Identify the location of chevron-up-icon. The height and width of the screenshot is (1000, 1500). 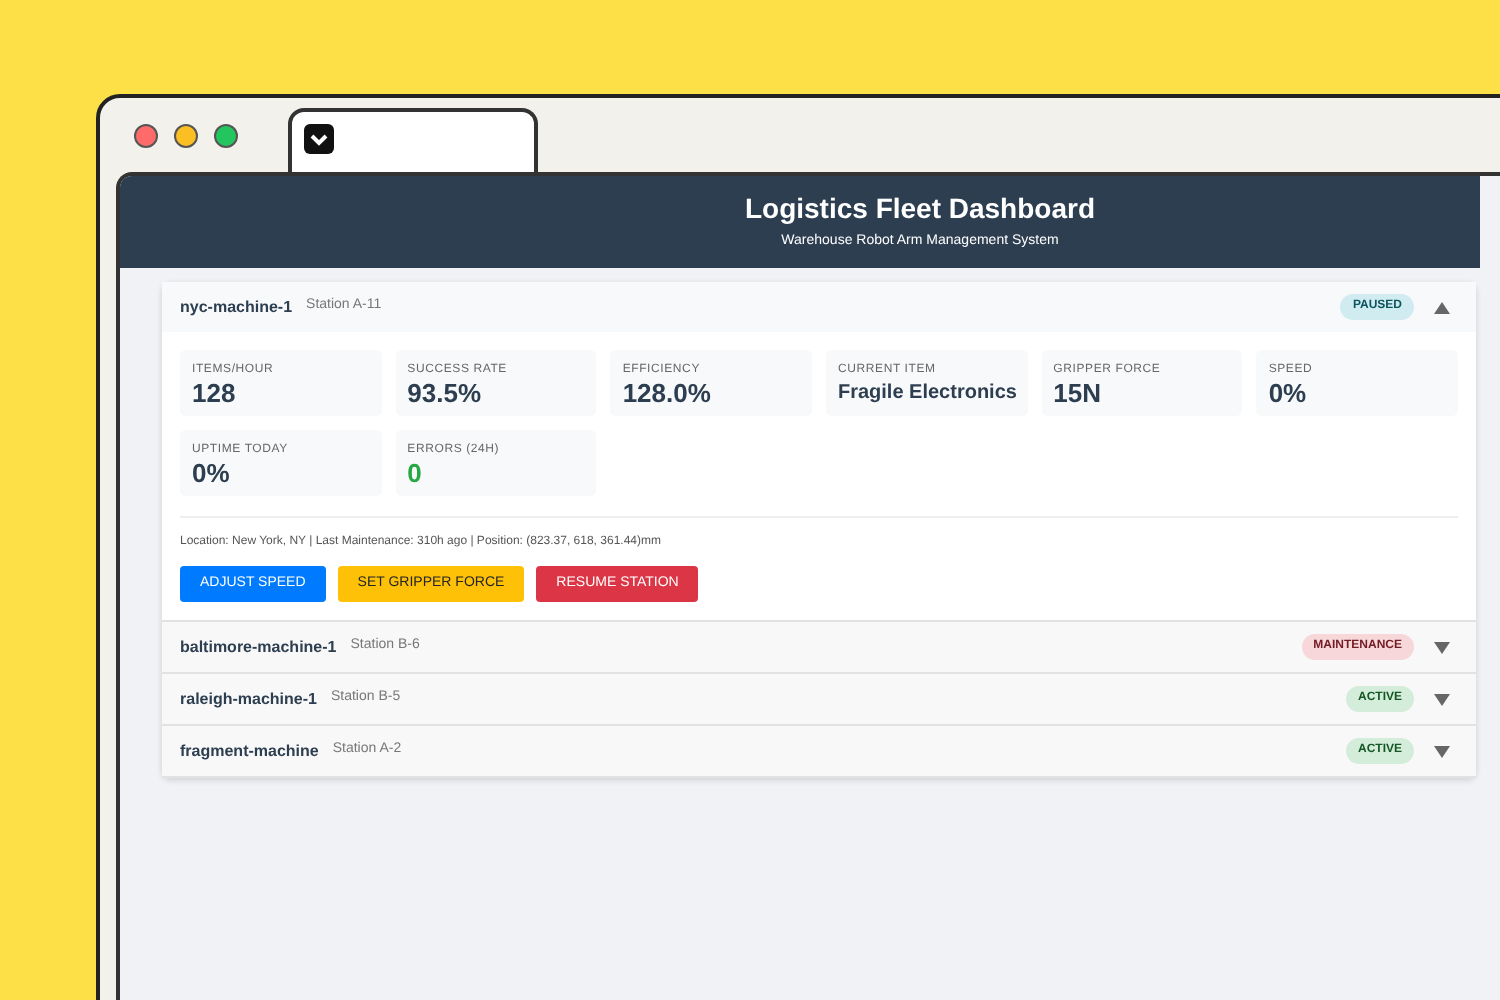
(1442, 307).